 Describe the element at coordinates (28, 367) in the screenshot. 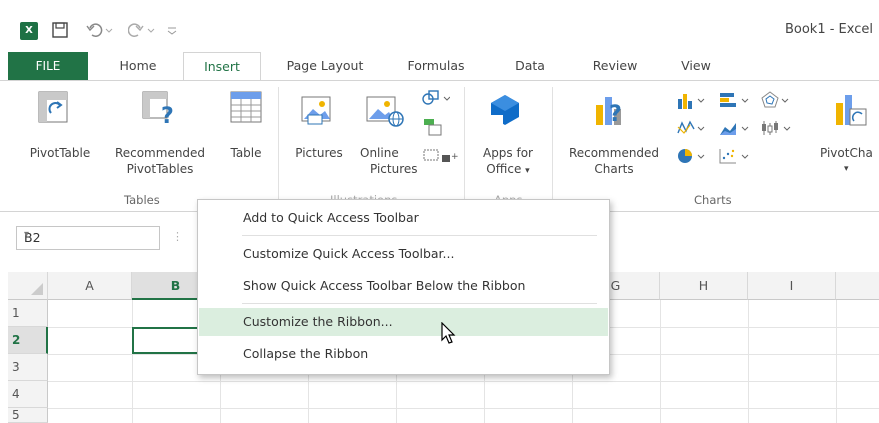

I see `row-header-3: 3` at that location.